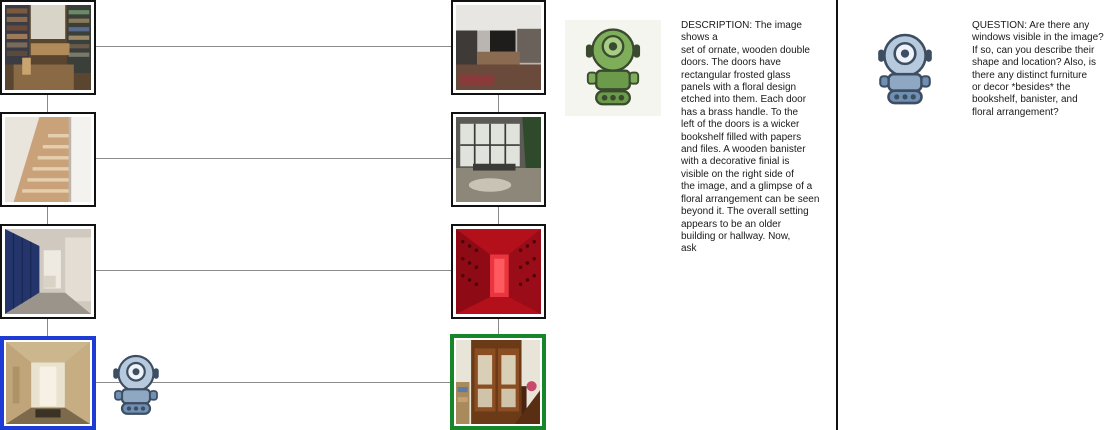 This screenshot has width=1110, height=430. I want to click on blue-robot-question-icon, so click(905, 69).